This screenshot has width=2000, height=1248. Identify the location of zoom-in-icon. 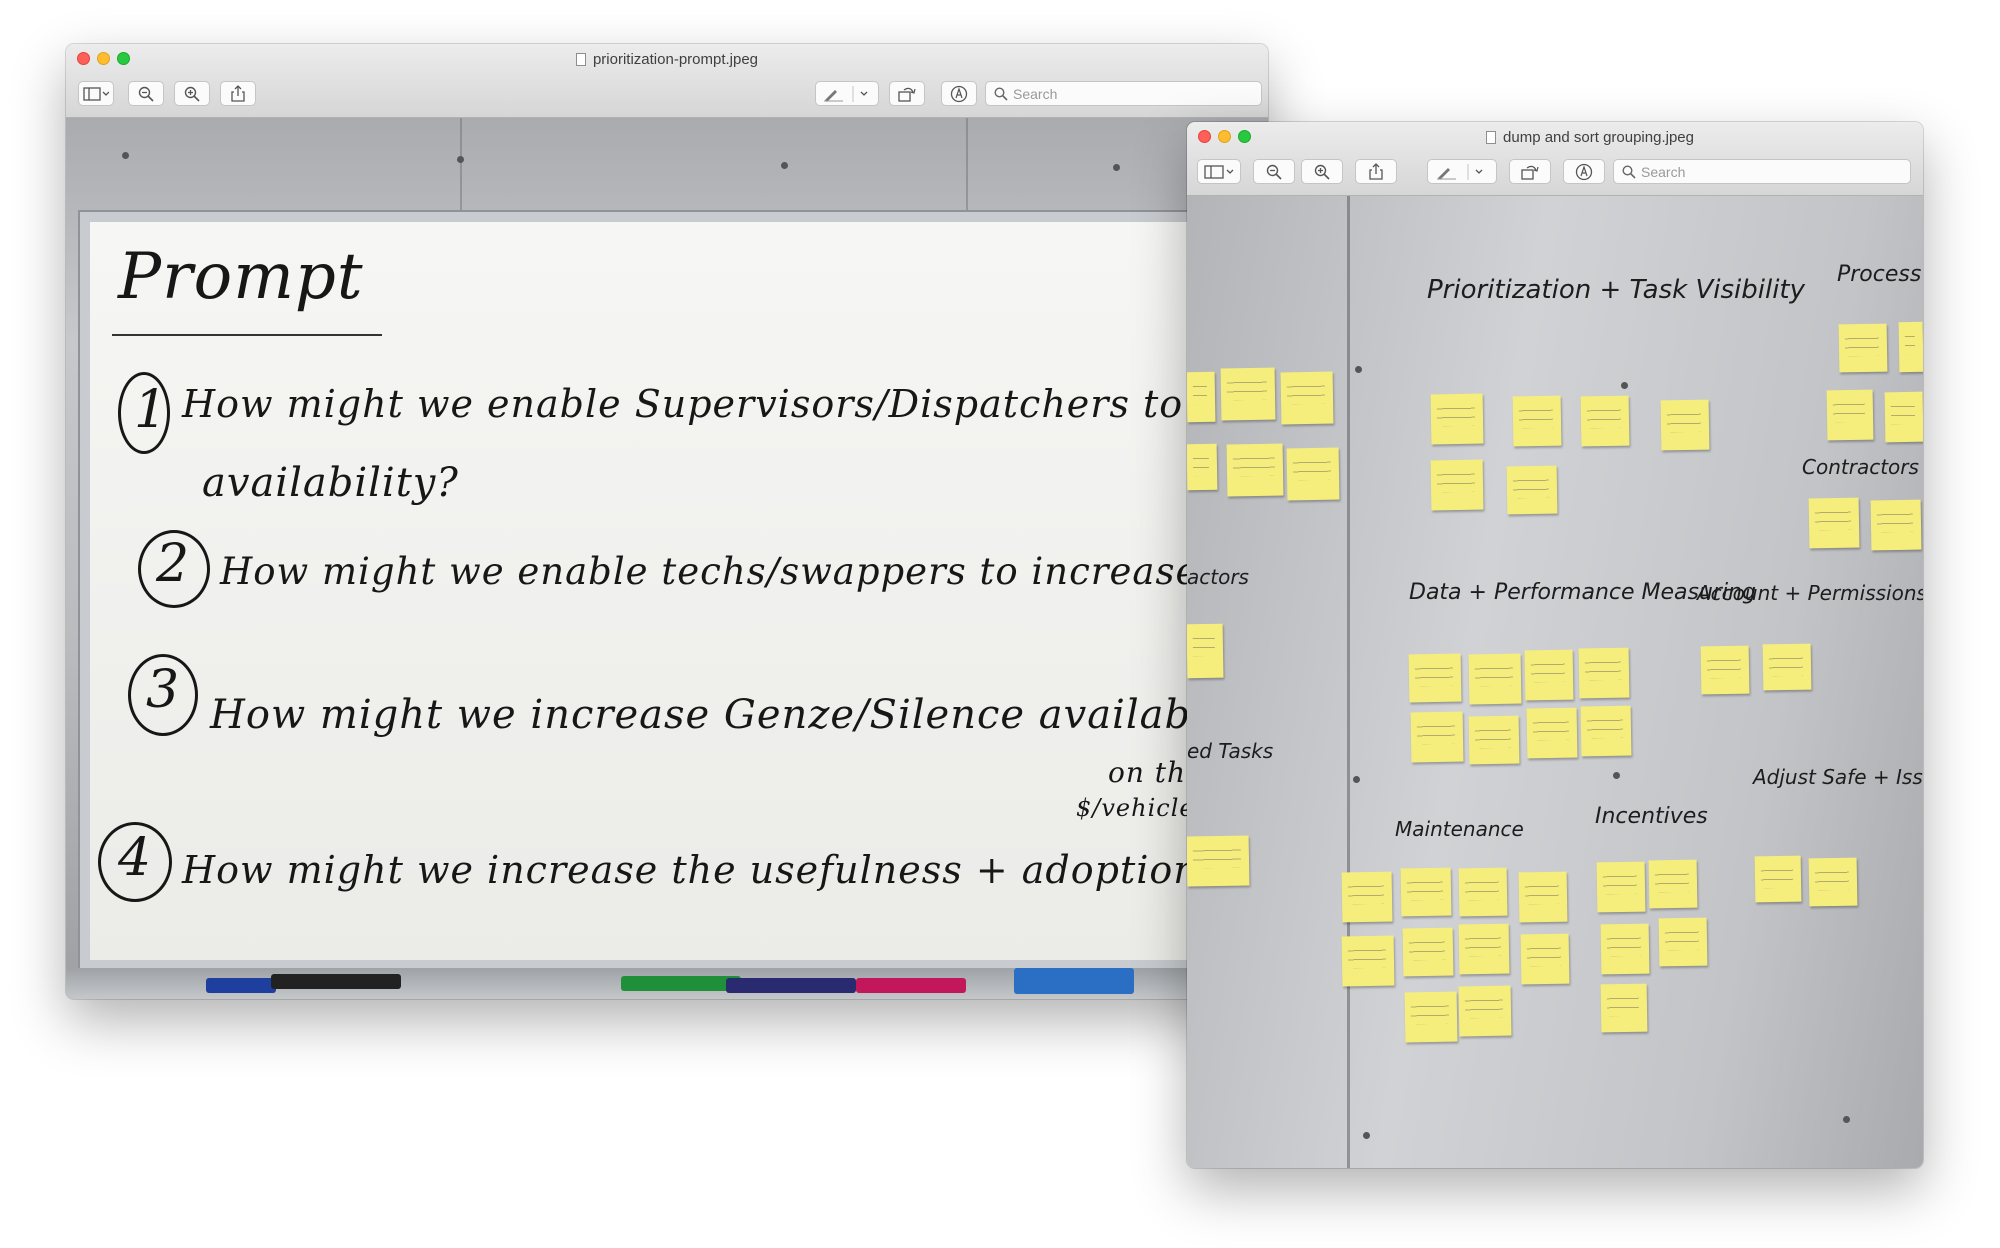
(192, 94).